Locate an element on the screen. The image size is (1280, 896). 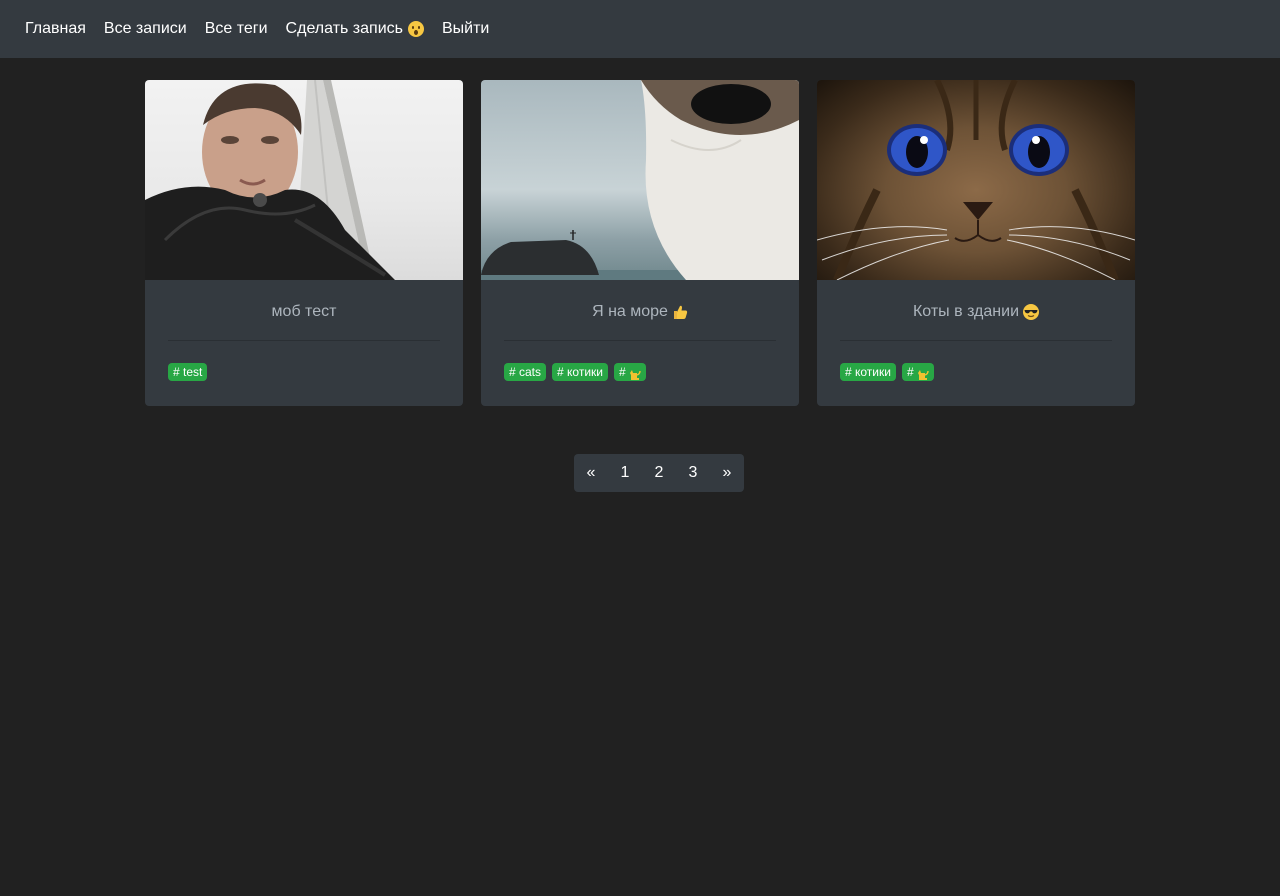
nav-link-label: Главная is located at coordinates (55, 28).